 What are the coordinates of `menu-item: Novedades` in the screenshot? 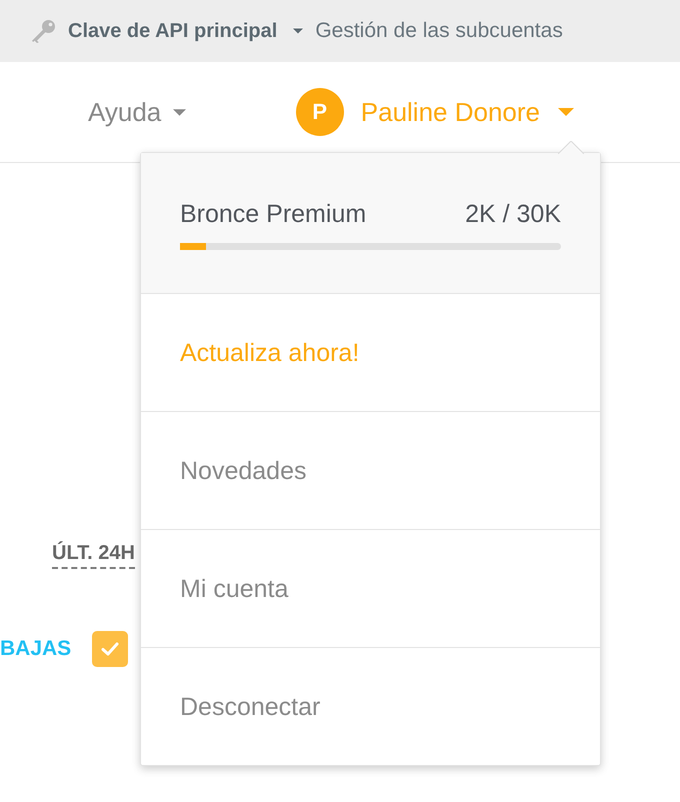 It's located at (370, 470).